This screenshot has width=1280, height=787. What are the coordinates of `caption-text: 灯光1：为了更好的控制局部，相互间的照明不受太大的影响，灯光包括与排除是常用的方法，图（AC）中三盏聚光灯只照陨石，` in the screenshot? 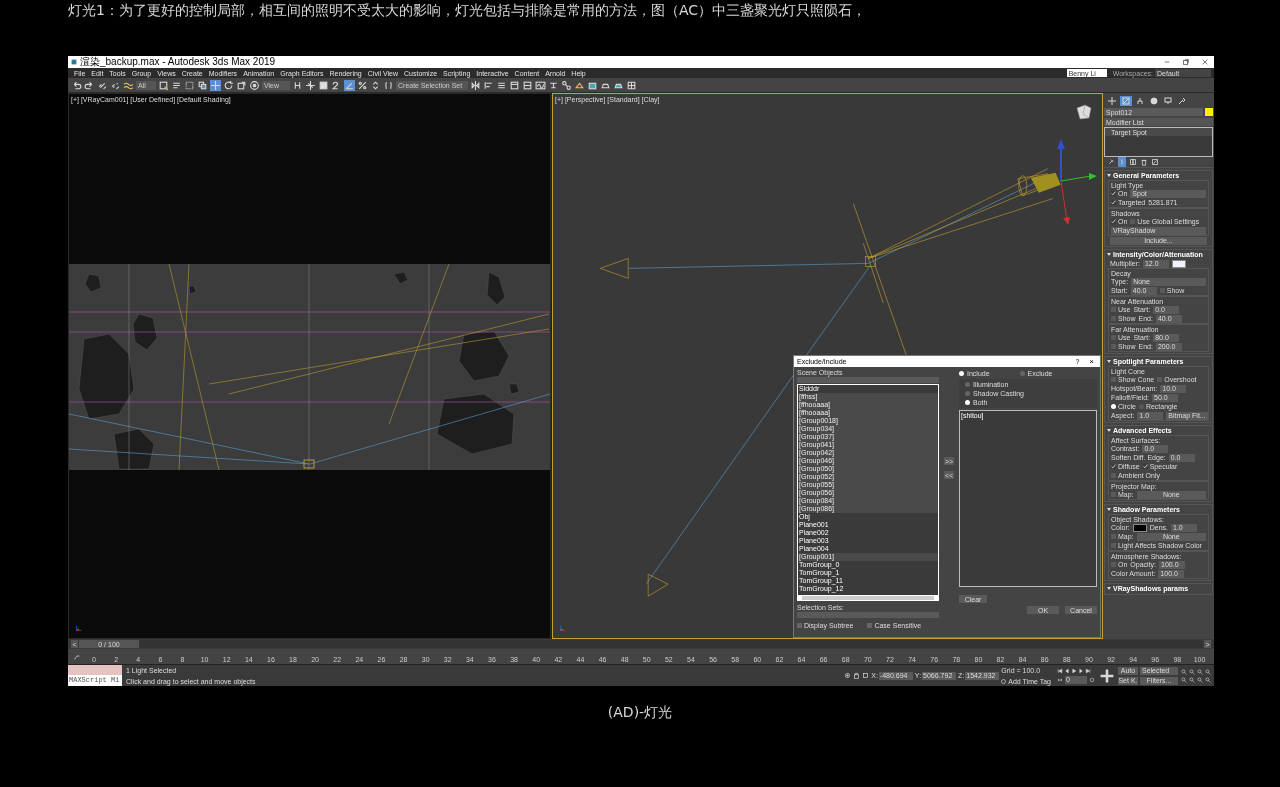 It's located at (467, 10).